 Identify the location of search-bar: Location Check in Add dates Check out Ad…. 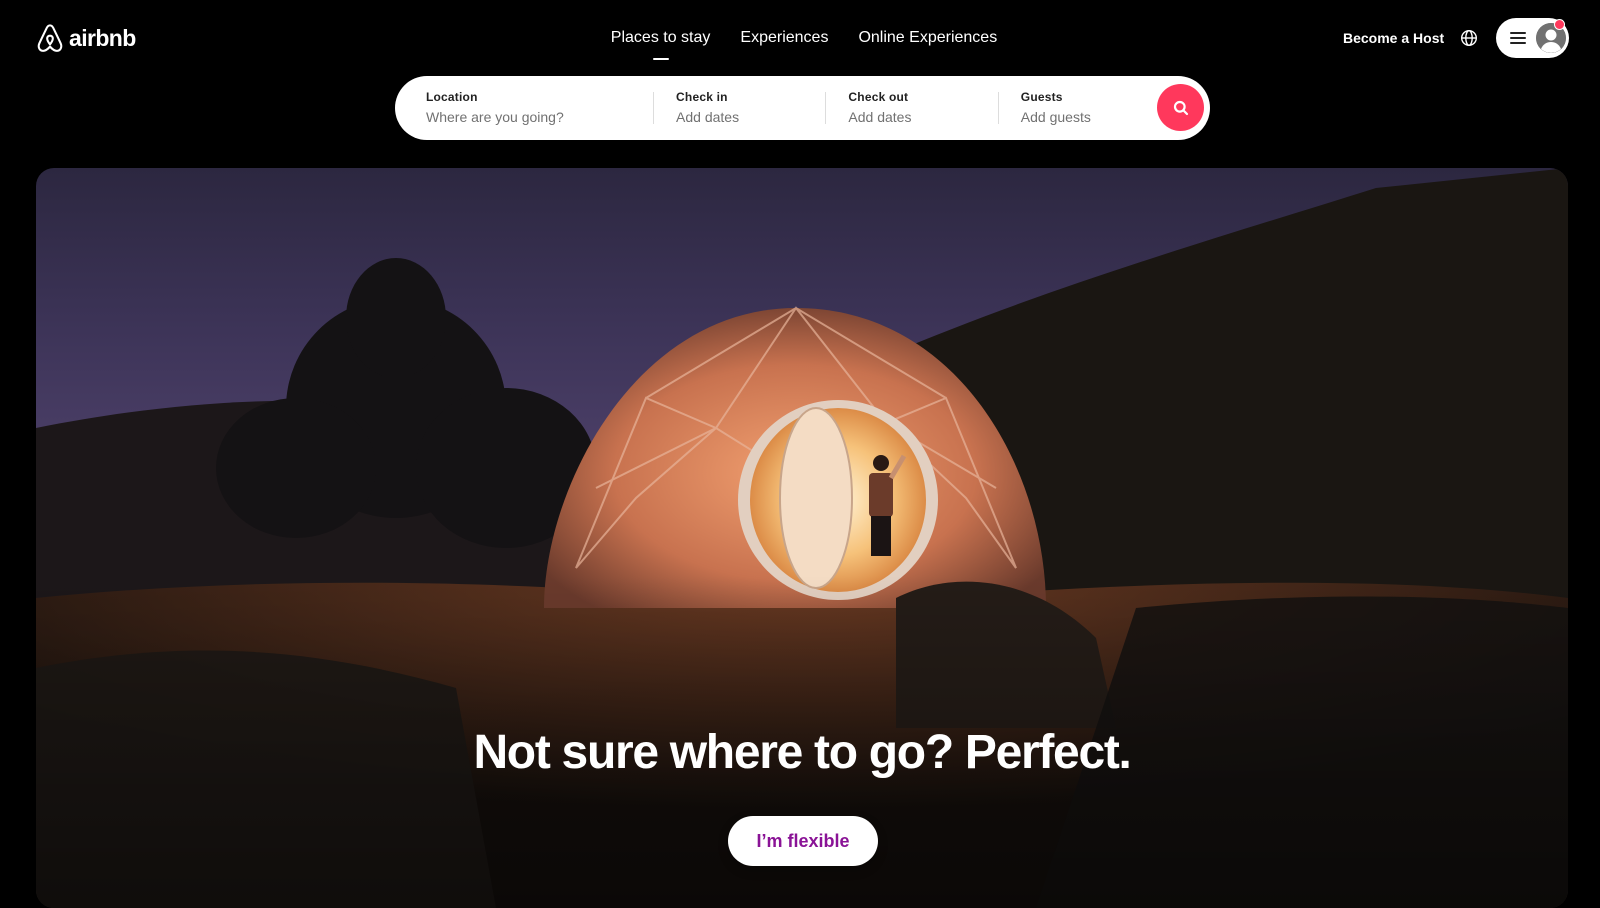
(802, 108).